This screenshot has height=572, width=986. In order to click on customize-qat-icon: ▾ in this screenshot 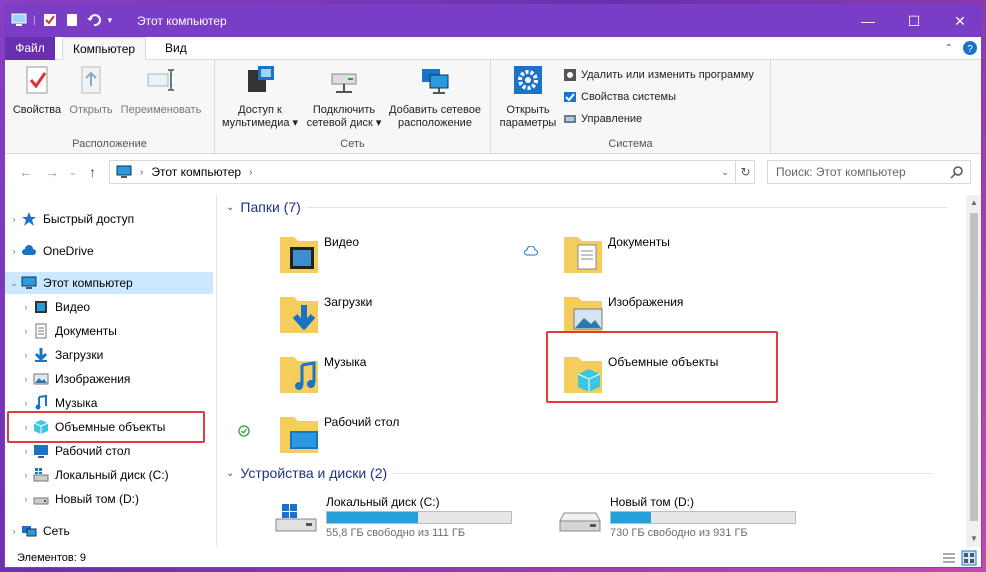, I will do `click(110, 20)`.